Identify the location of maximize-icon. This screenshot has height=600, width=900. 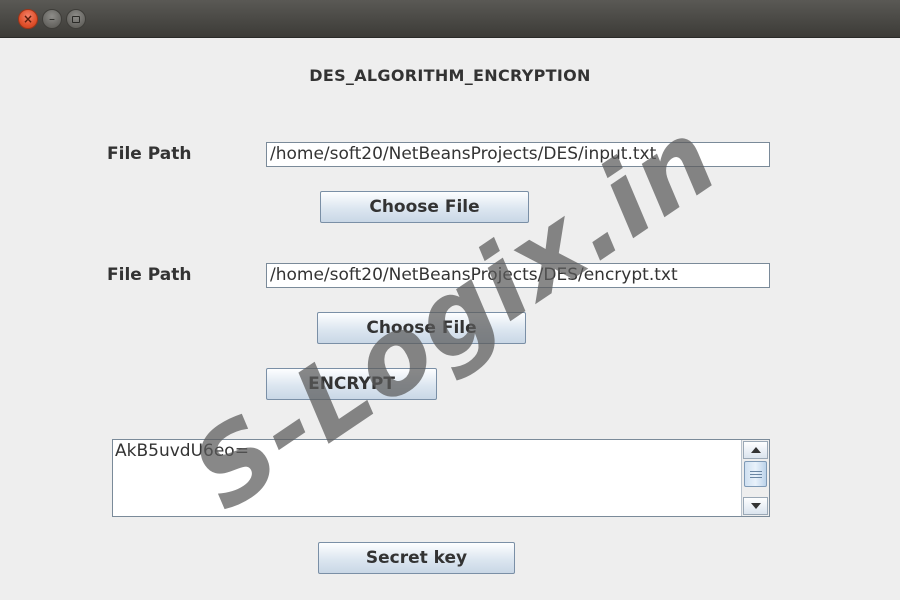
(76, 19).